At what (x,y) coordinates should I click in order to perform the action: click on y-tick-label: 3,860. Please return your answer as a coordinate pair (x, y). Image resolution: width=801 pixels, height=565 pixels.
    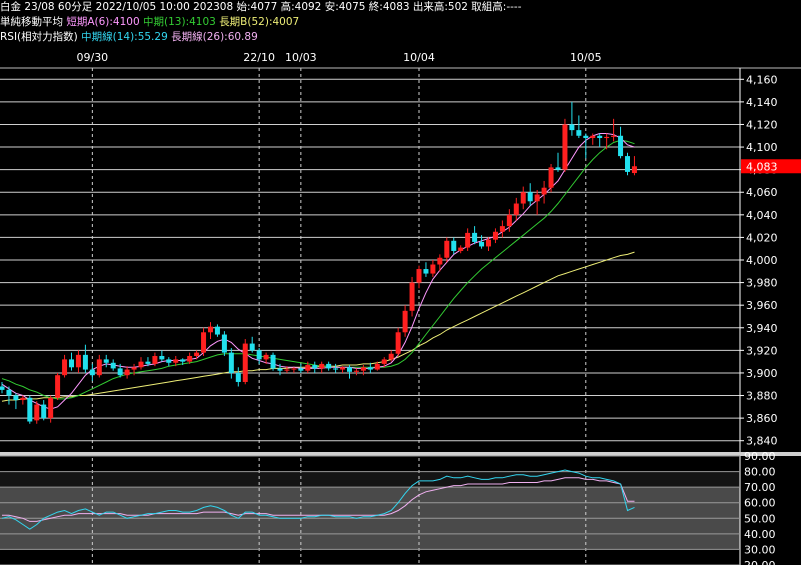
    Looking at the image, I should click on (762, 418).